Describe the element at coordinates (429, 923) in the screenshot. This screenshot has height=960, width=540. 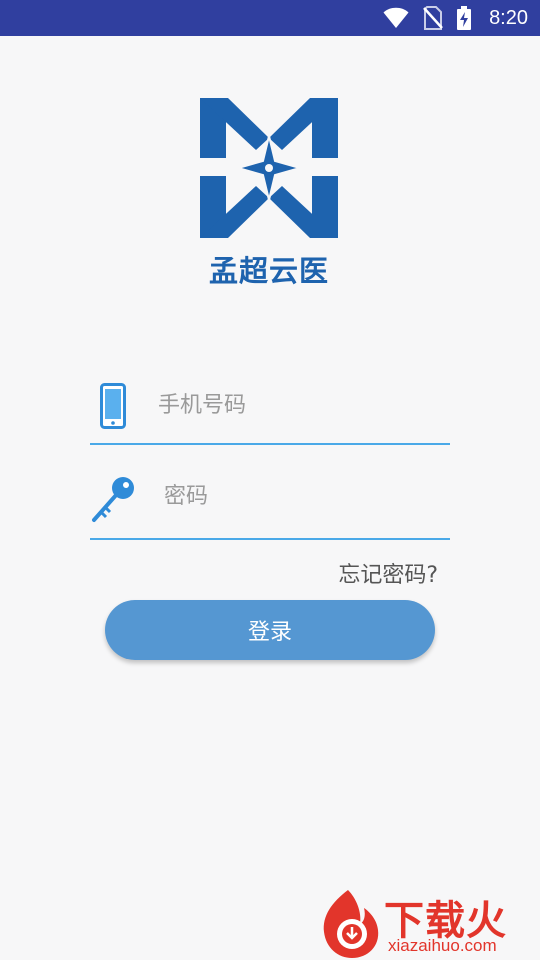
I see `watermark: 下载火 xiazaihuo.com` at that location.